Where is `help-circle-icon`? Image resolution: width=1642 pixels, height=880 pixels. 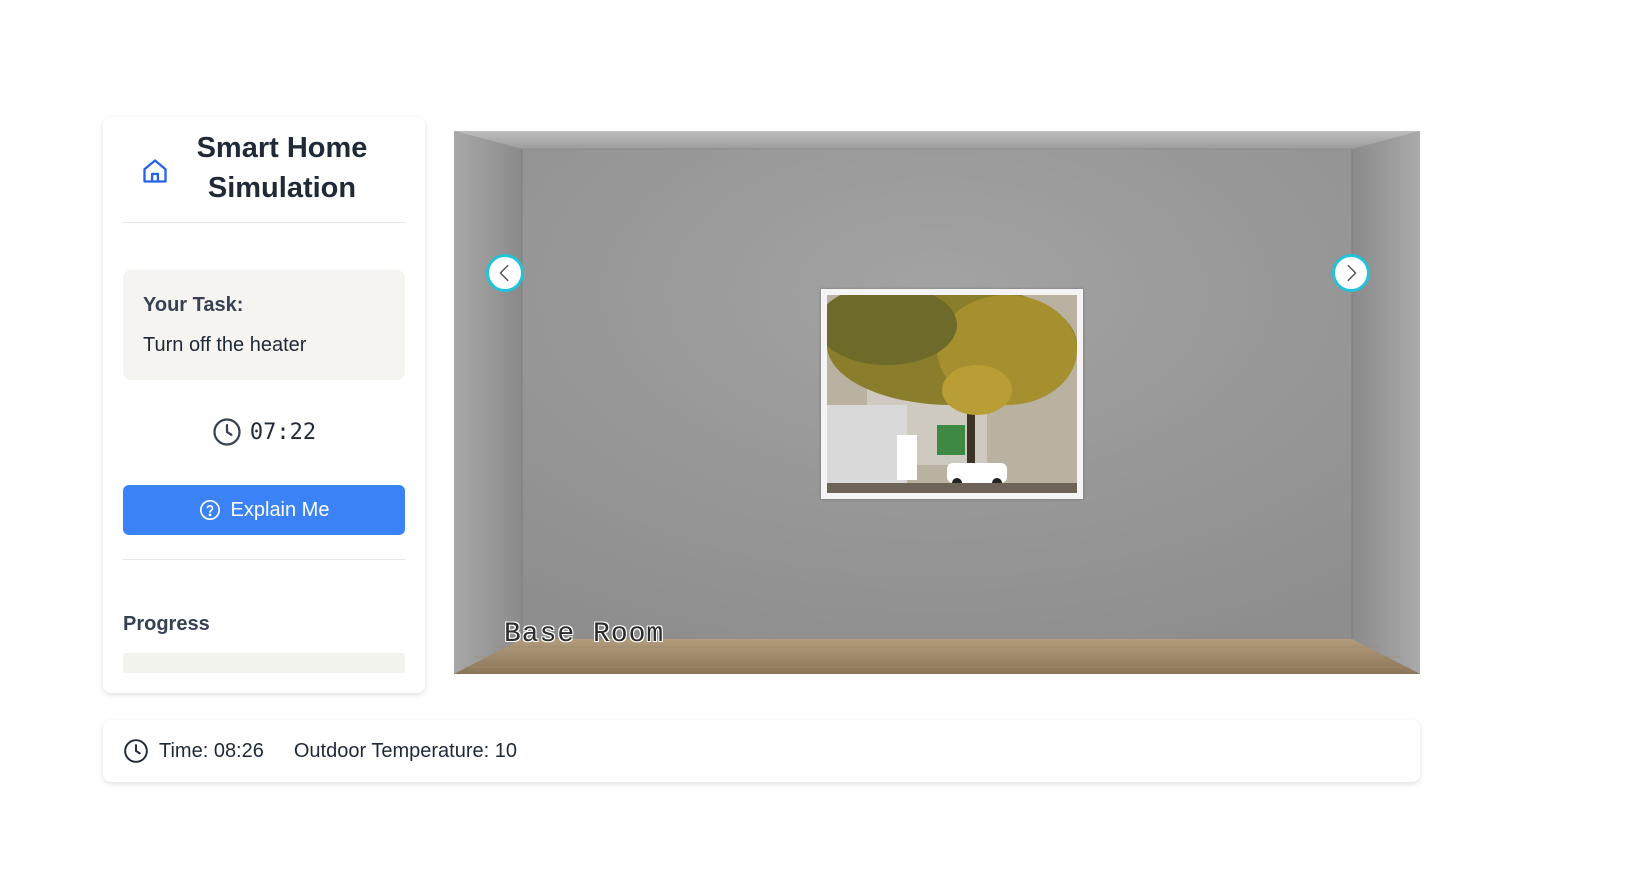
help-circle-icon is located at coordinates (209, 510).